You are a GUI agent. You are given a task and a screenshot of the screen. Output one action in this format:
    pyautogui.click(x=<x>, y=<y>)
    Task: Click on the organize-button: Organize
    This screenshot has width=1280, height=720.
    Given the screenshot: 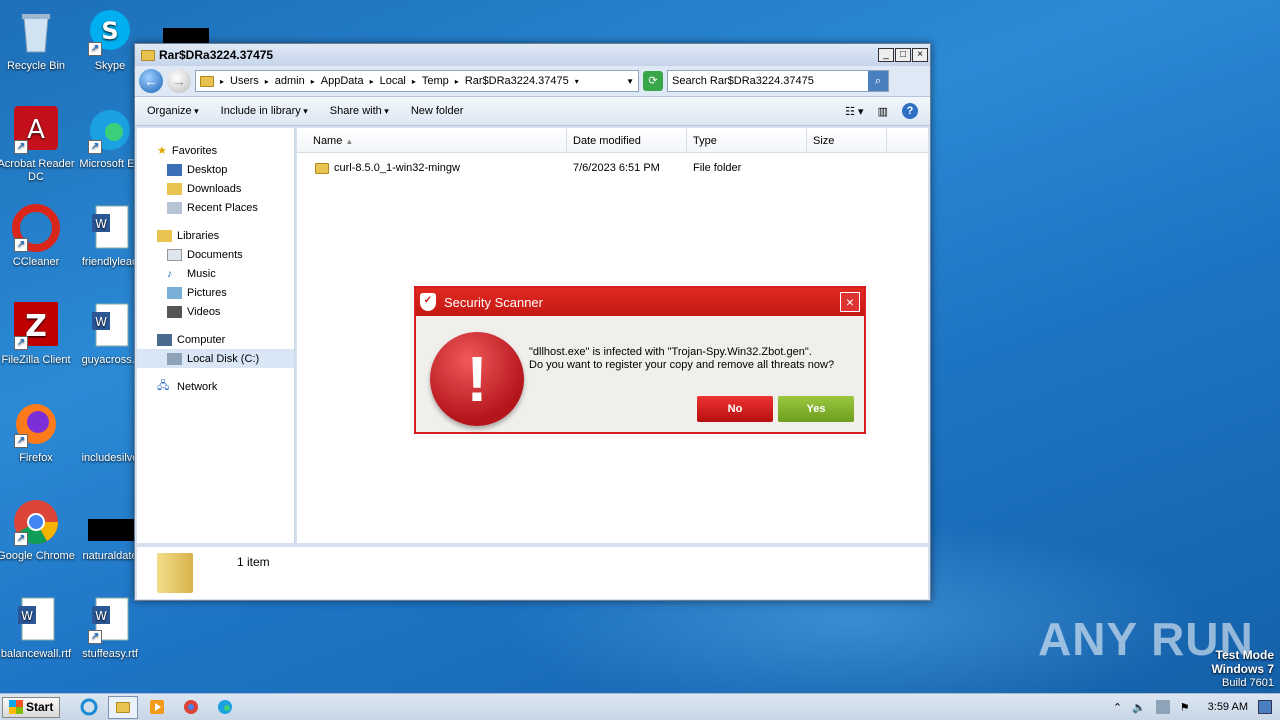 What is the action you would take?
    pyautogui.click(x=173, y=111)
    